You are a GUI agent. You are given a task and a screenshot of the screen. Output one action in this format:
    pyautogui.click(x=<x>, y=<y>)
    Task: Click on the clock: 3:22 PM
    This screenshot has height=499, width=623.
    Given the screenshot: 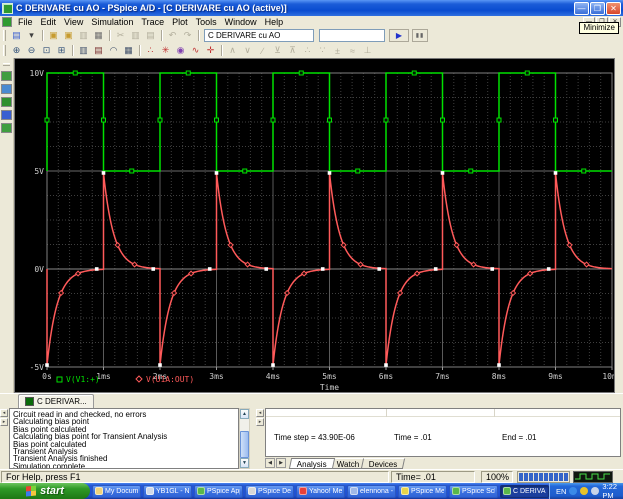 What is the action you would take?
    pyautogui.click(x=610, y=490)
    